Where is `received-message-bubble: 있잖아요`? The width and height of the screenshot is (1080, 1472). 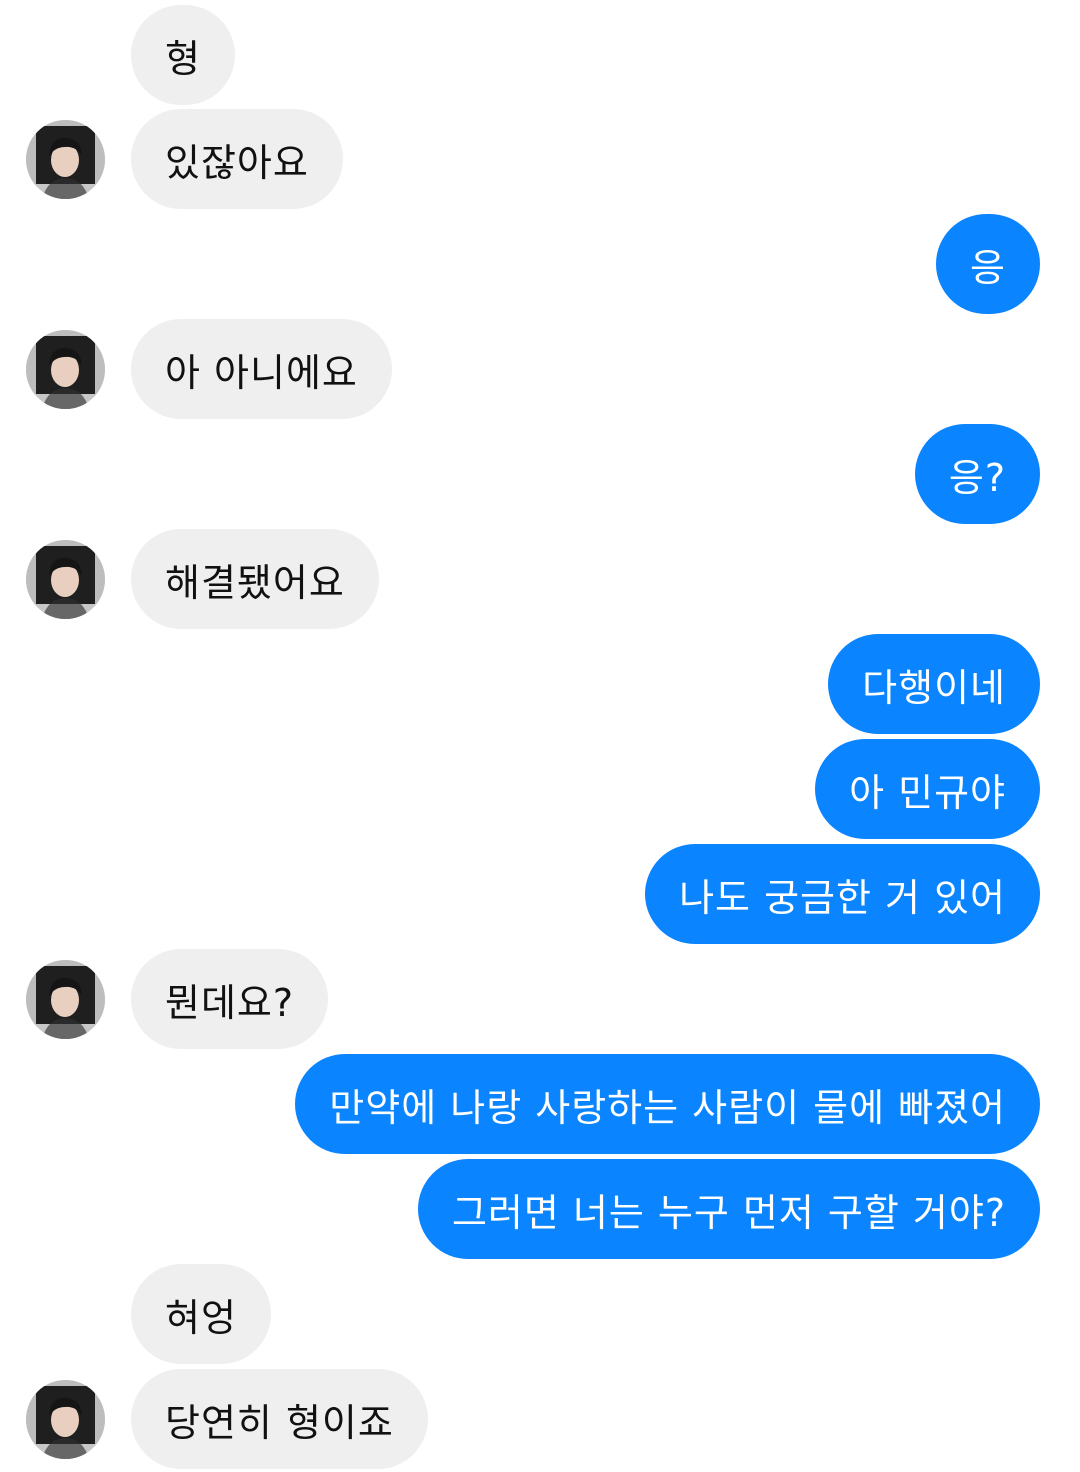 received-message-bubble: 있잖아요 is located at coordinates (237, 159).